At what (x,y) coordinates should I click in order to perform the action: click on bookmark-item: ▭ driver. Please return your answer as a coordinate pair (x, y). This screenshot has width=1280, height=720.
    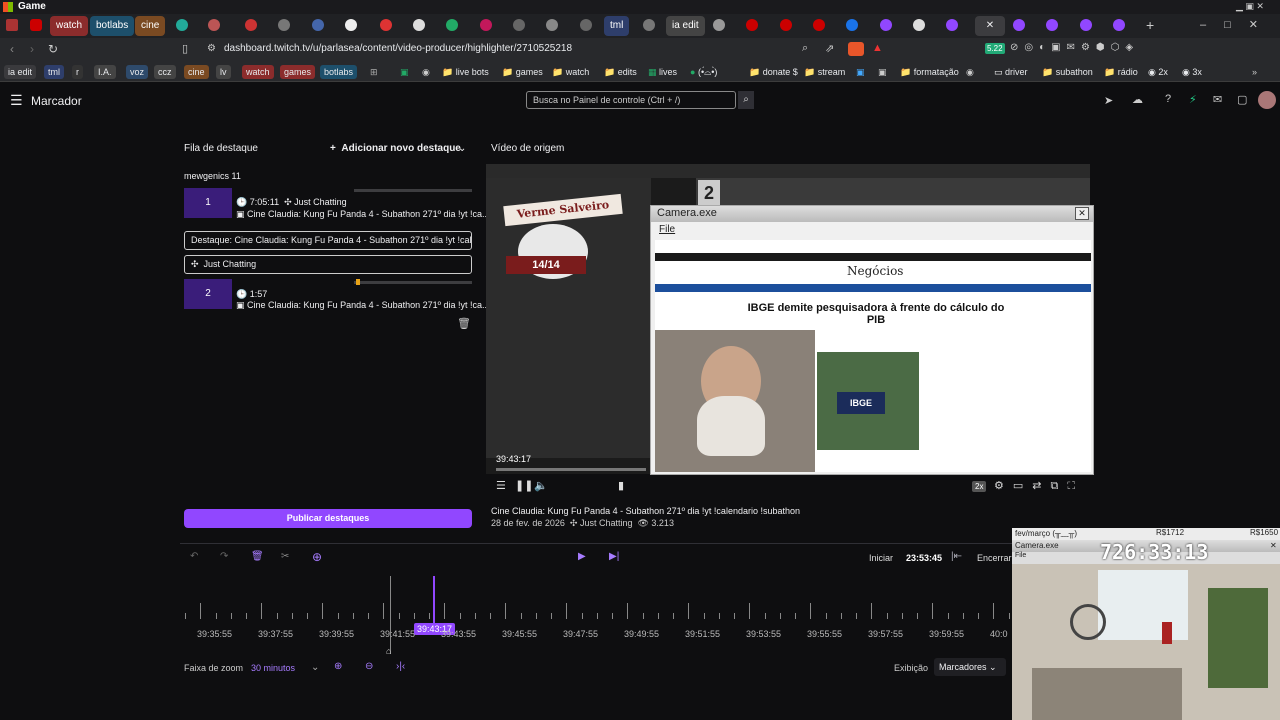
    Looking at the image, I should click on (1011, 72).